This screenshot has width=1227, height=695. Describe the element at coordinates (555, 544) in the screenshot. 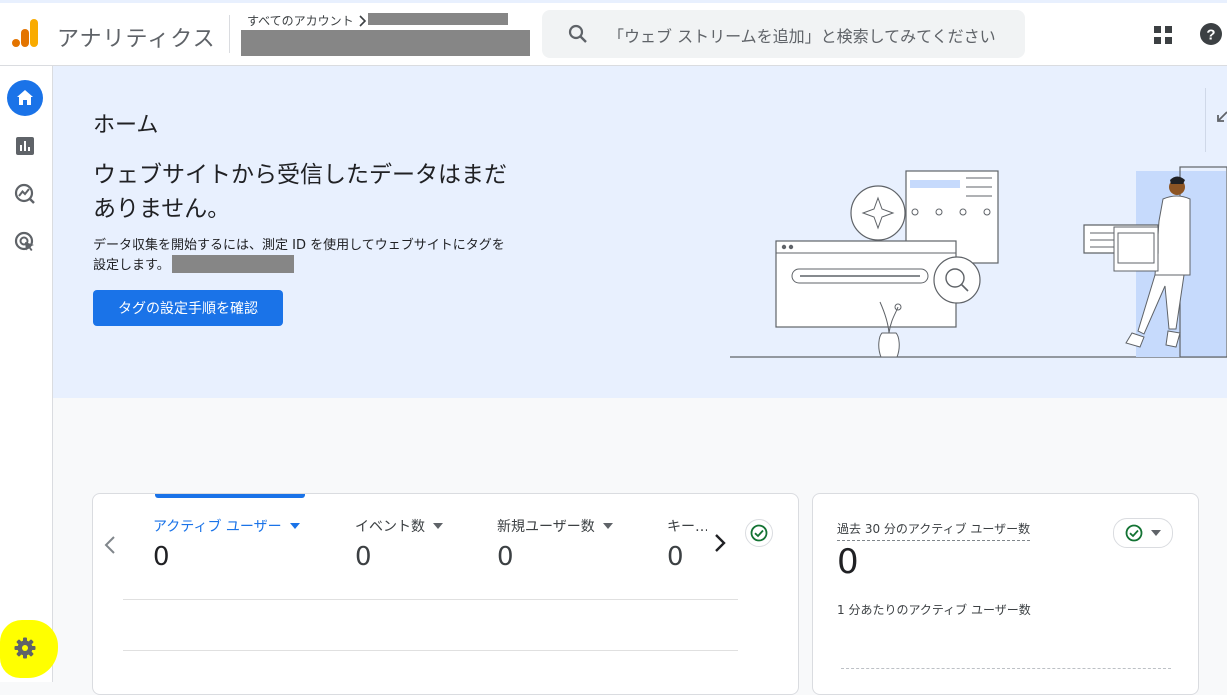

I see `metric-tab-new-users: 新規ユーザー数 0` at that location.